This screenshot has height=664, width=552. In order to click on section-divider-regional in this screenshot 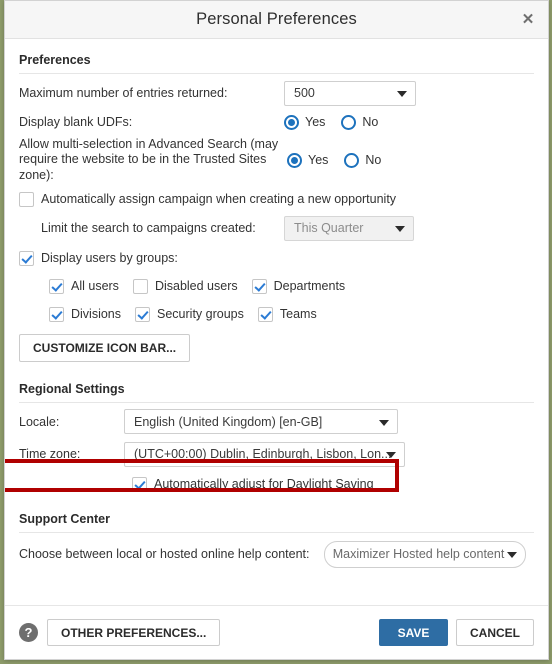, I will do `click(276, 402)`.